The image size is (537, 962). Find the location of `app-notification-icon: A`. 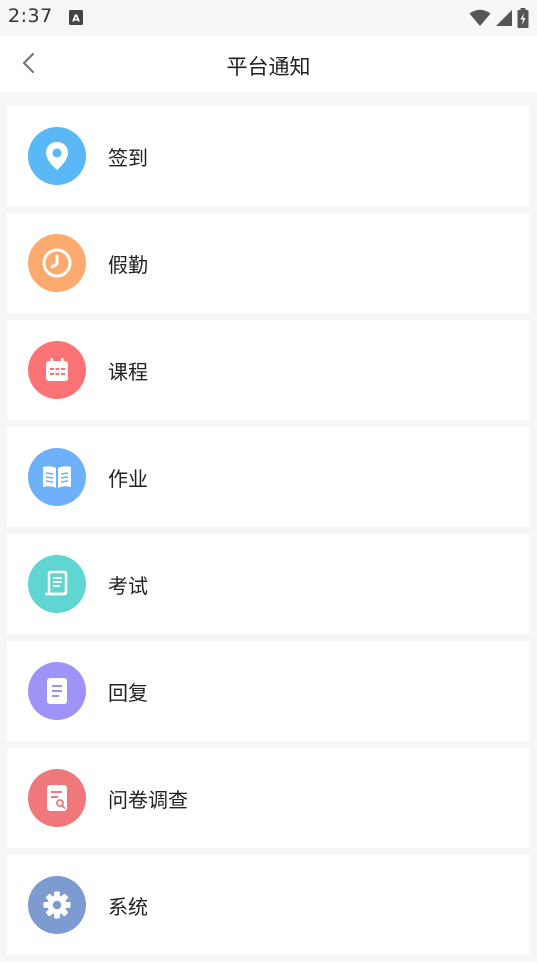

app-notification-icon: A is located at coordinates (76, 17).